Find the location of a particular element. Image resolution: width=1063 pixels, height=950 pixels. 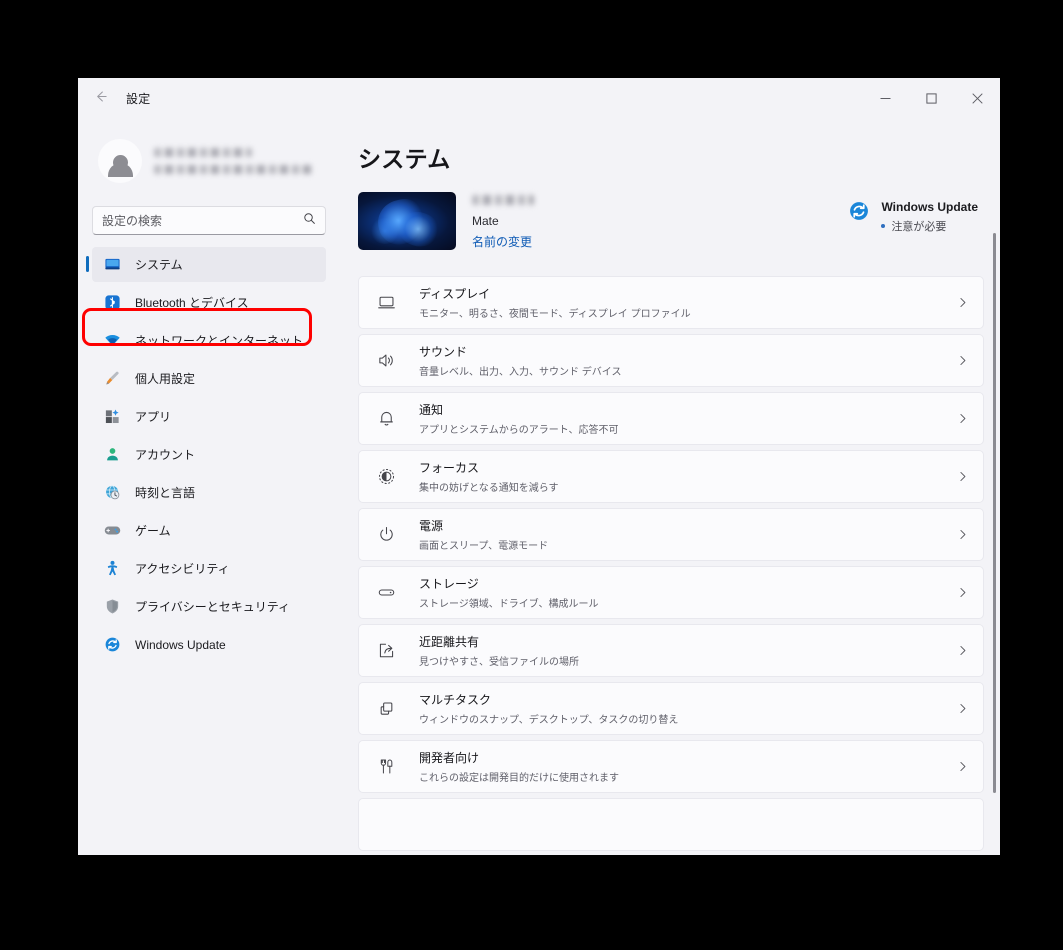

status-dot-icon is located at coordinates (883, 226).